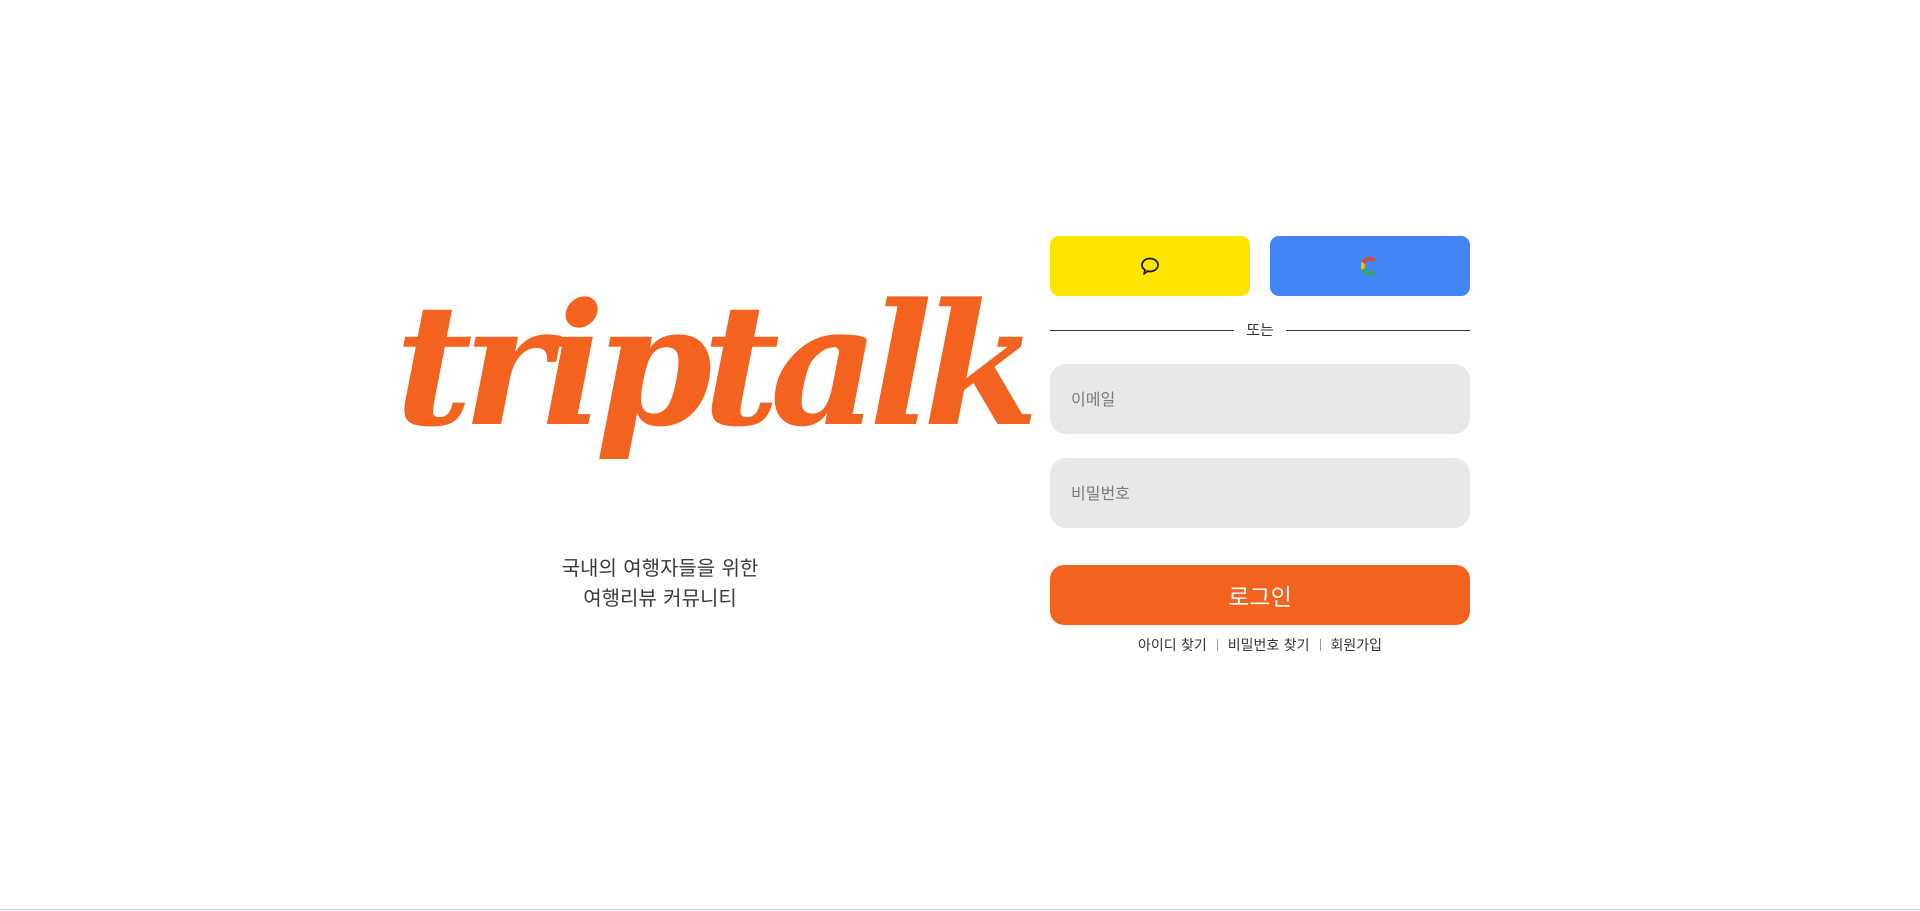 The image size is (1920, 911). What do you see at coordinates (717, 365) in the screenshot?
I see `triptalk-logo: triptalk` at bounding box center [717, 365].